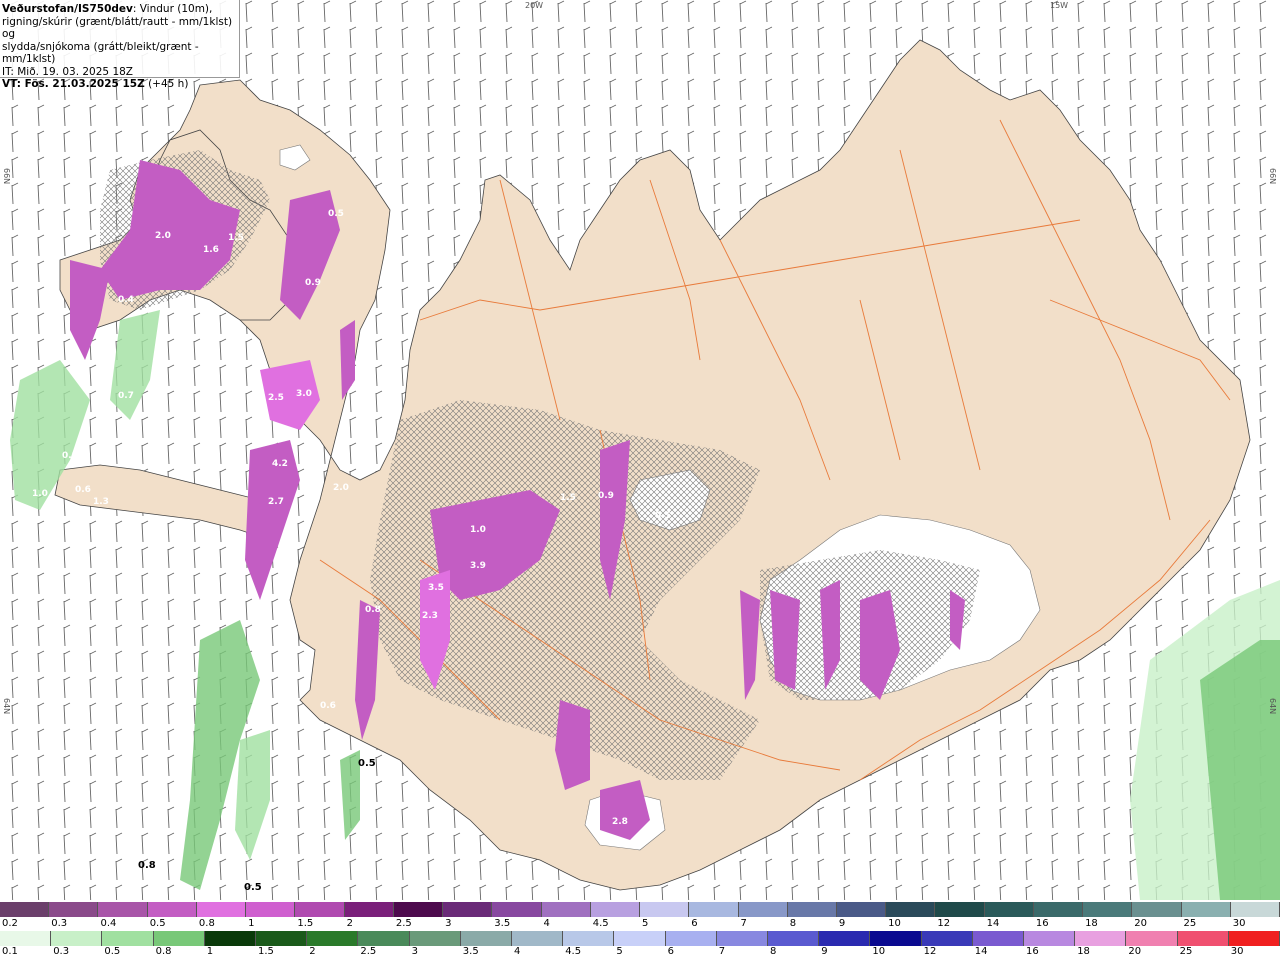 The image size is (1280, 960). What do you see at coordinates (313, 283) in the screenshot?
I see `value-label: 0.9` at bounding box center [313, 283].